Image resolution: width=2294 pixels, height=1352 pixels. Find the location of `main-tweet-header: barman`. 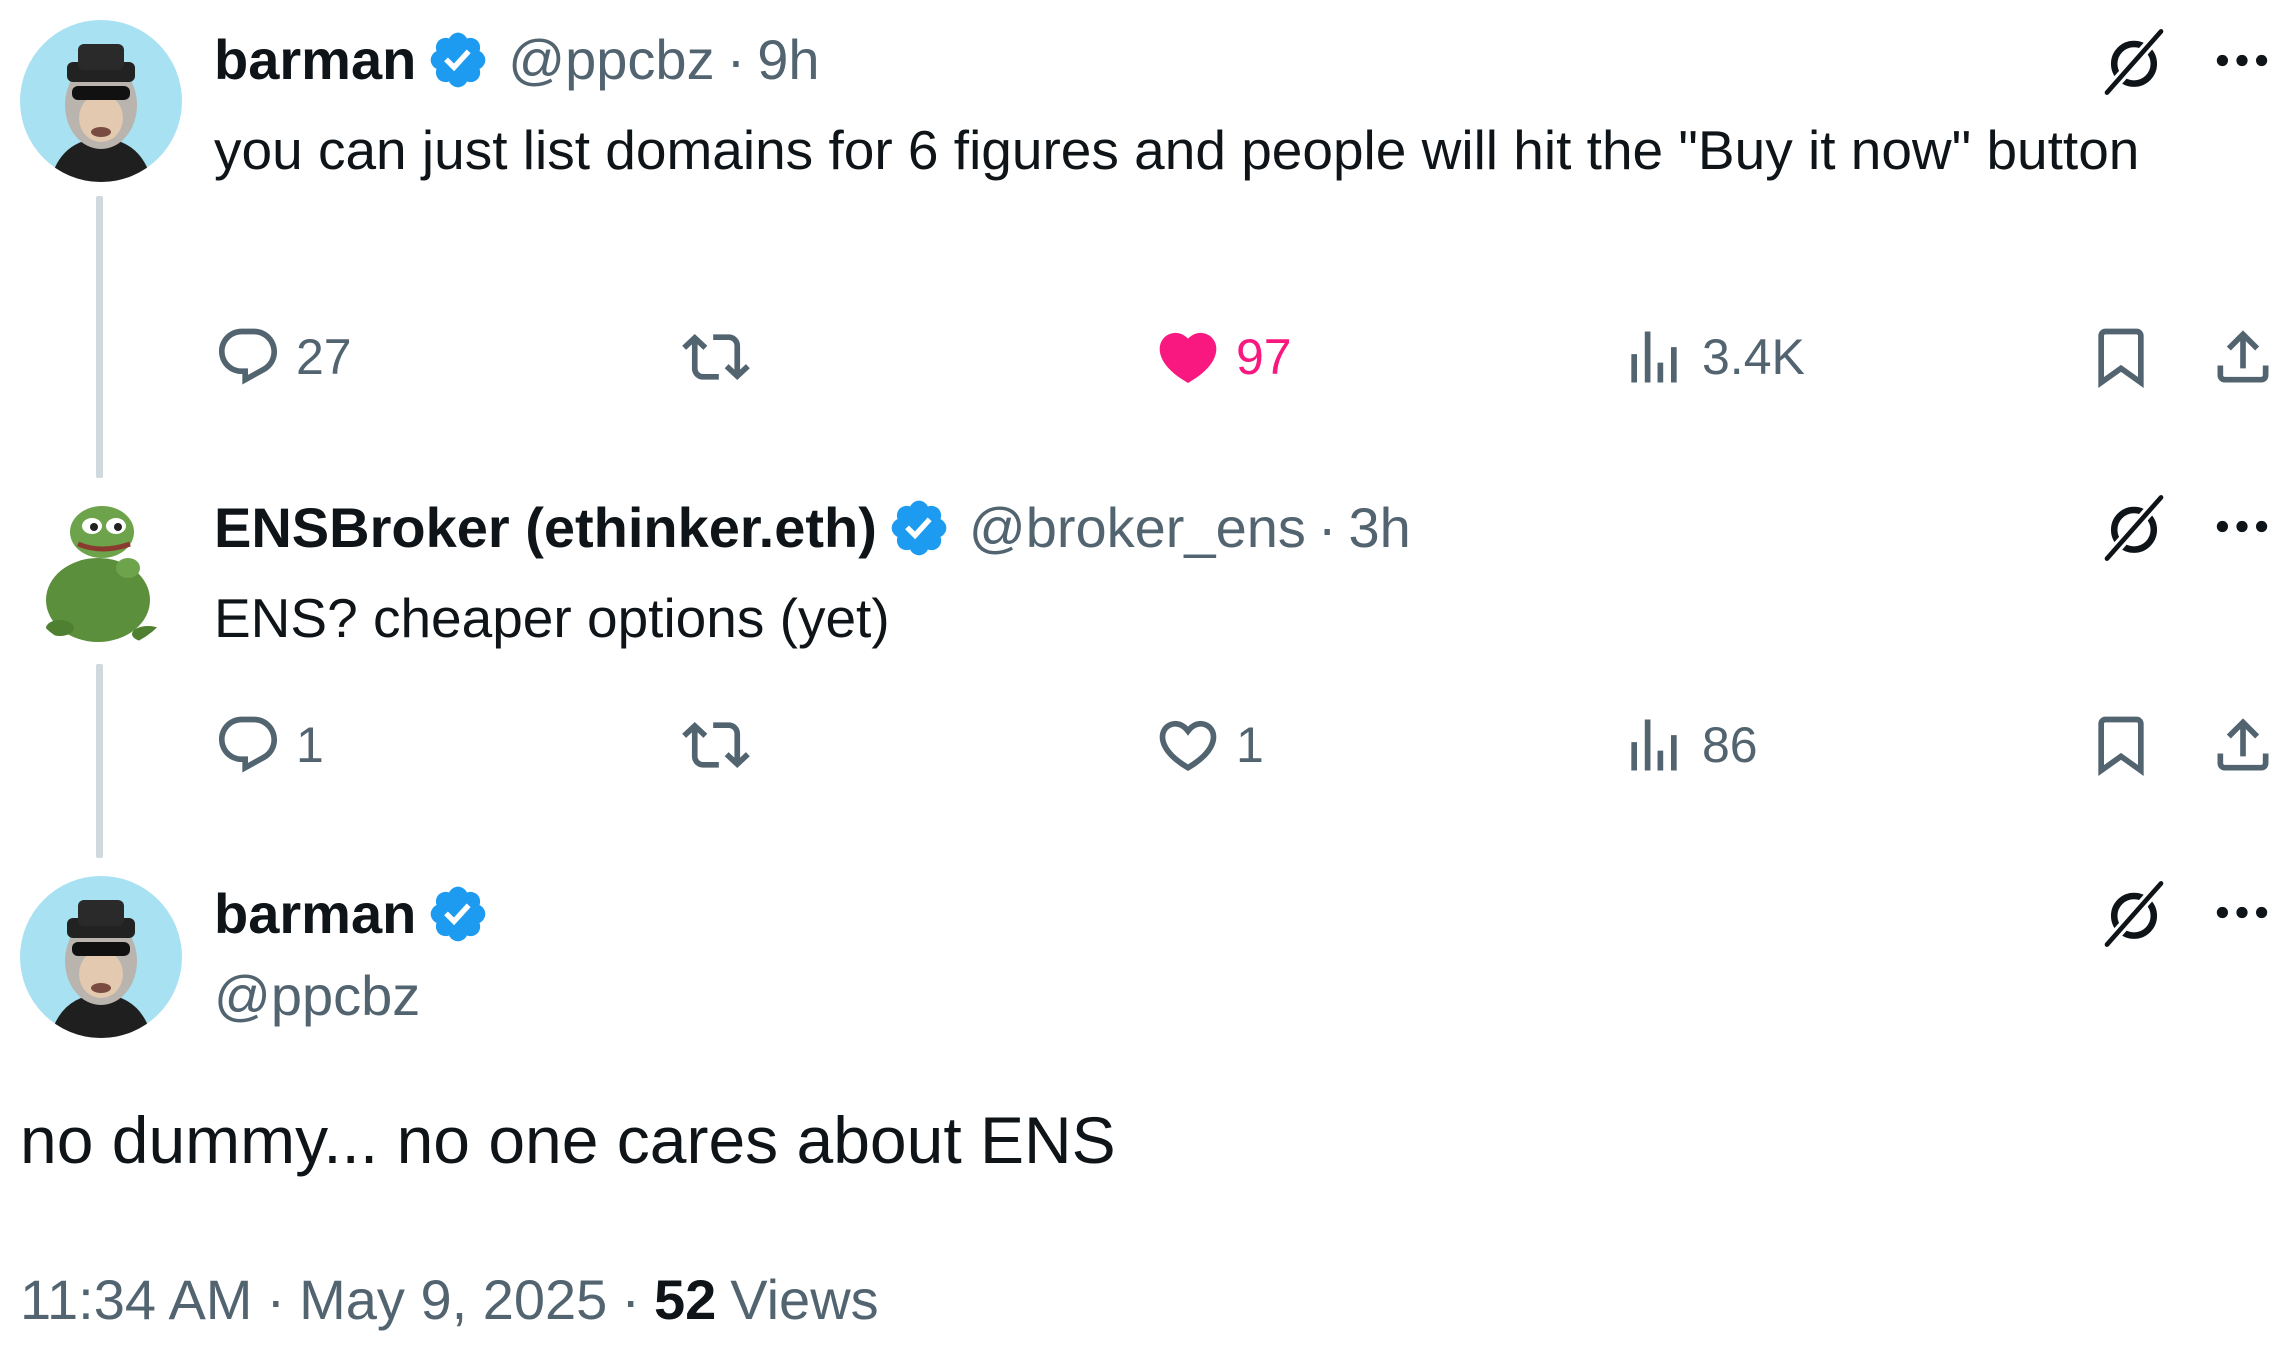

main-tweet-header: barman is located at coordinates (352, 914).